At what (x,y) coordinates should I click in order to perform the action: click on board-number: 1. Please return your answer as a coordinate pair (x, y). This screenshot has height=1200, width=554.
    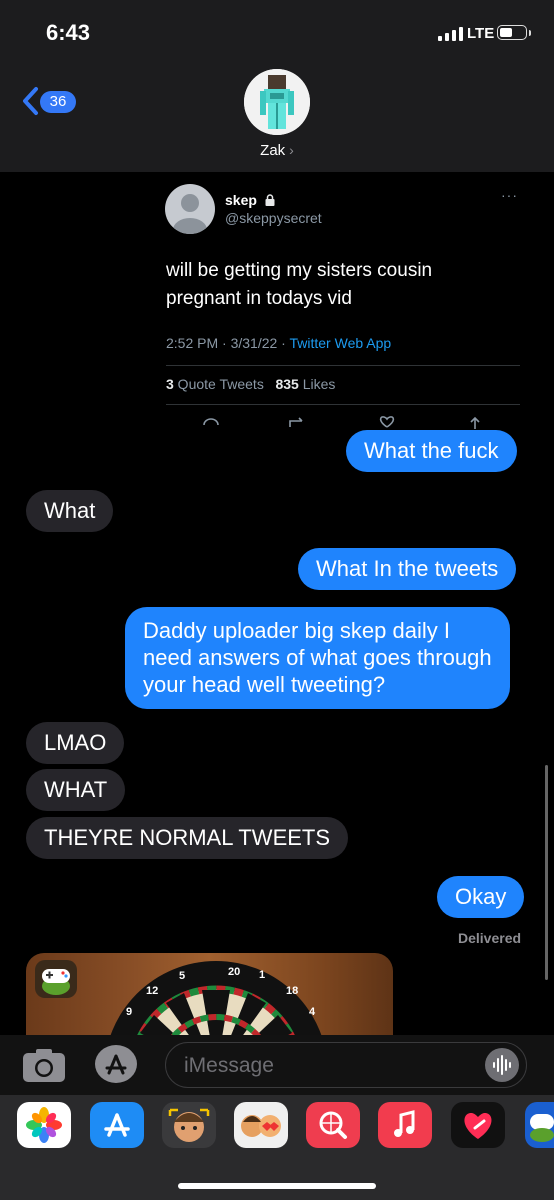
    Looking at the image, I should click on (262, 975).